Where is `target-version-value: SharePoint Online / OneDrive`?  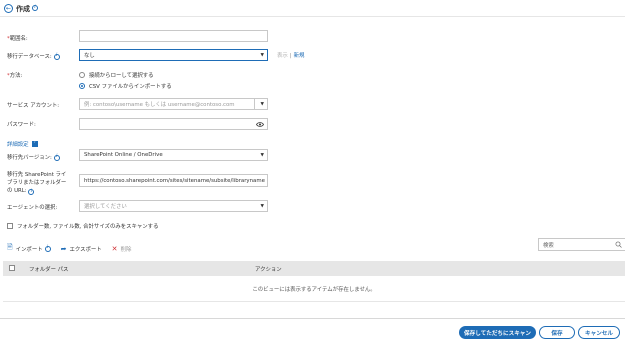
target-version-value: SharePoint Online / OneDrive is located at coordinates (123, 155).